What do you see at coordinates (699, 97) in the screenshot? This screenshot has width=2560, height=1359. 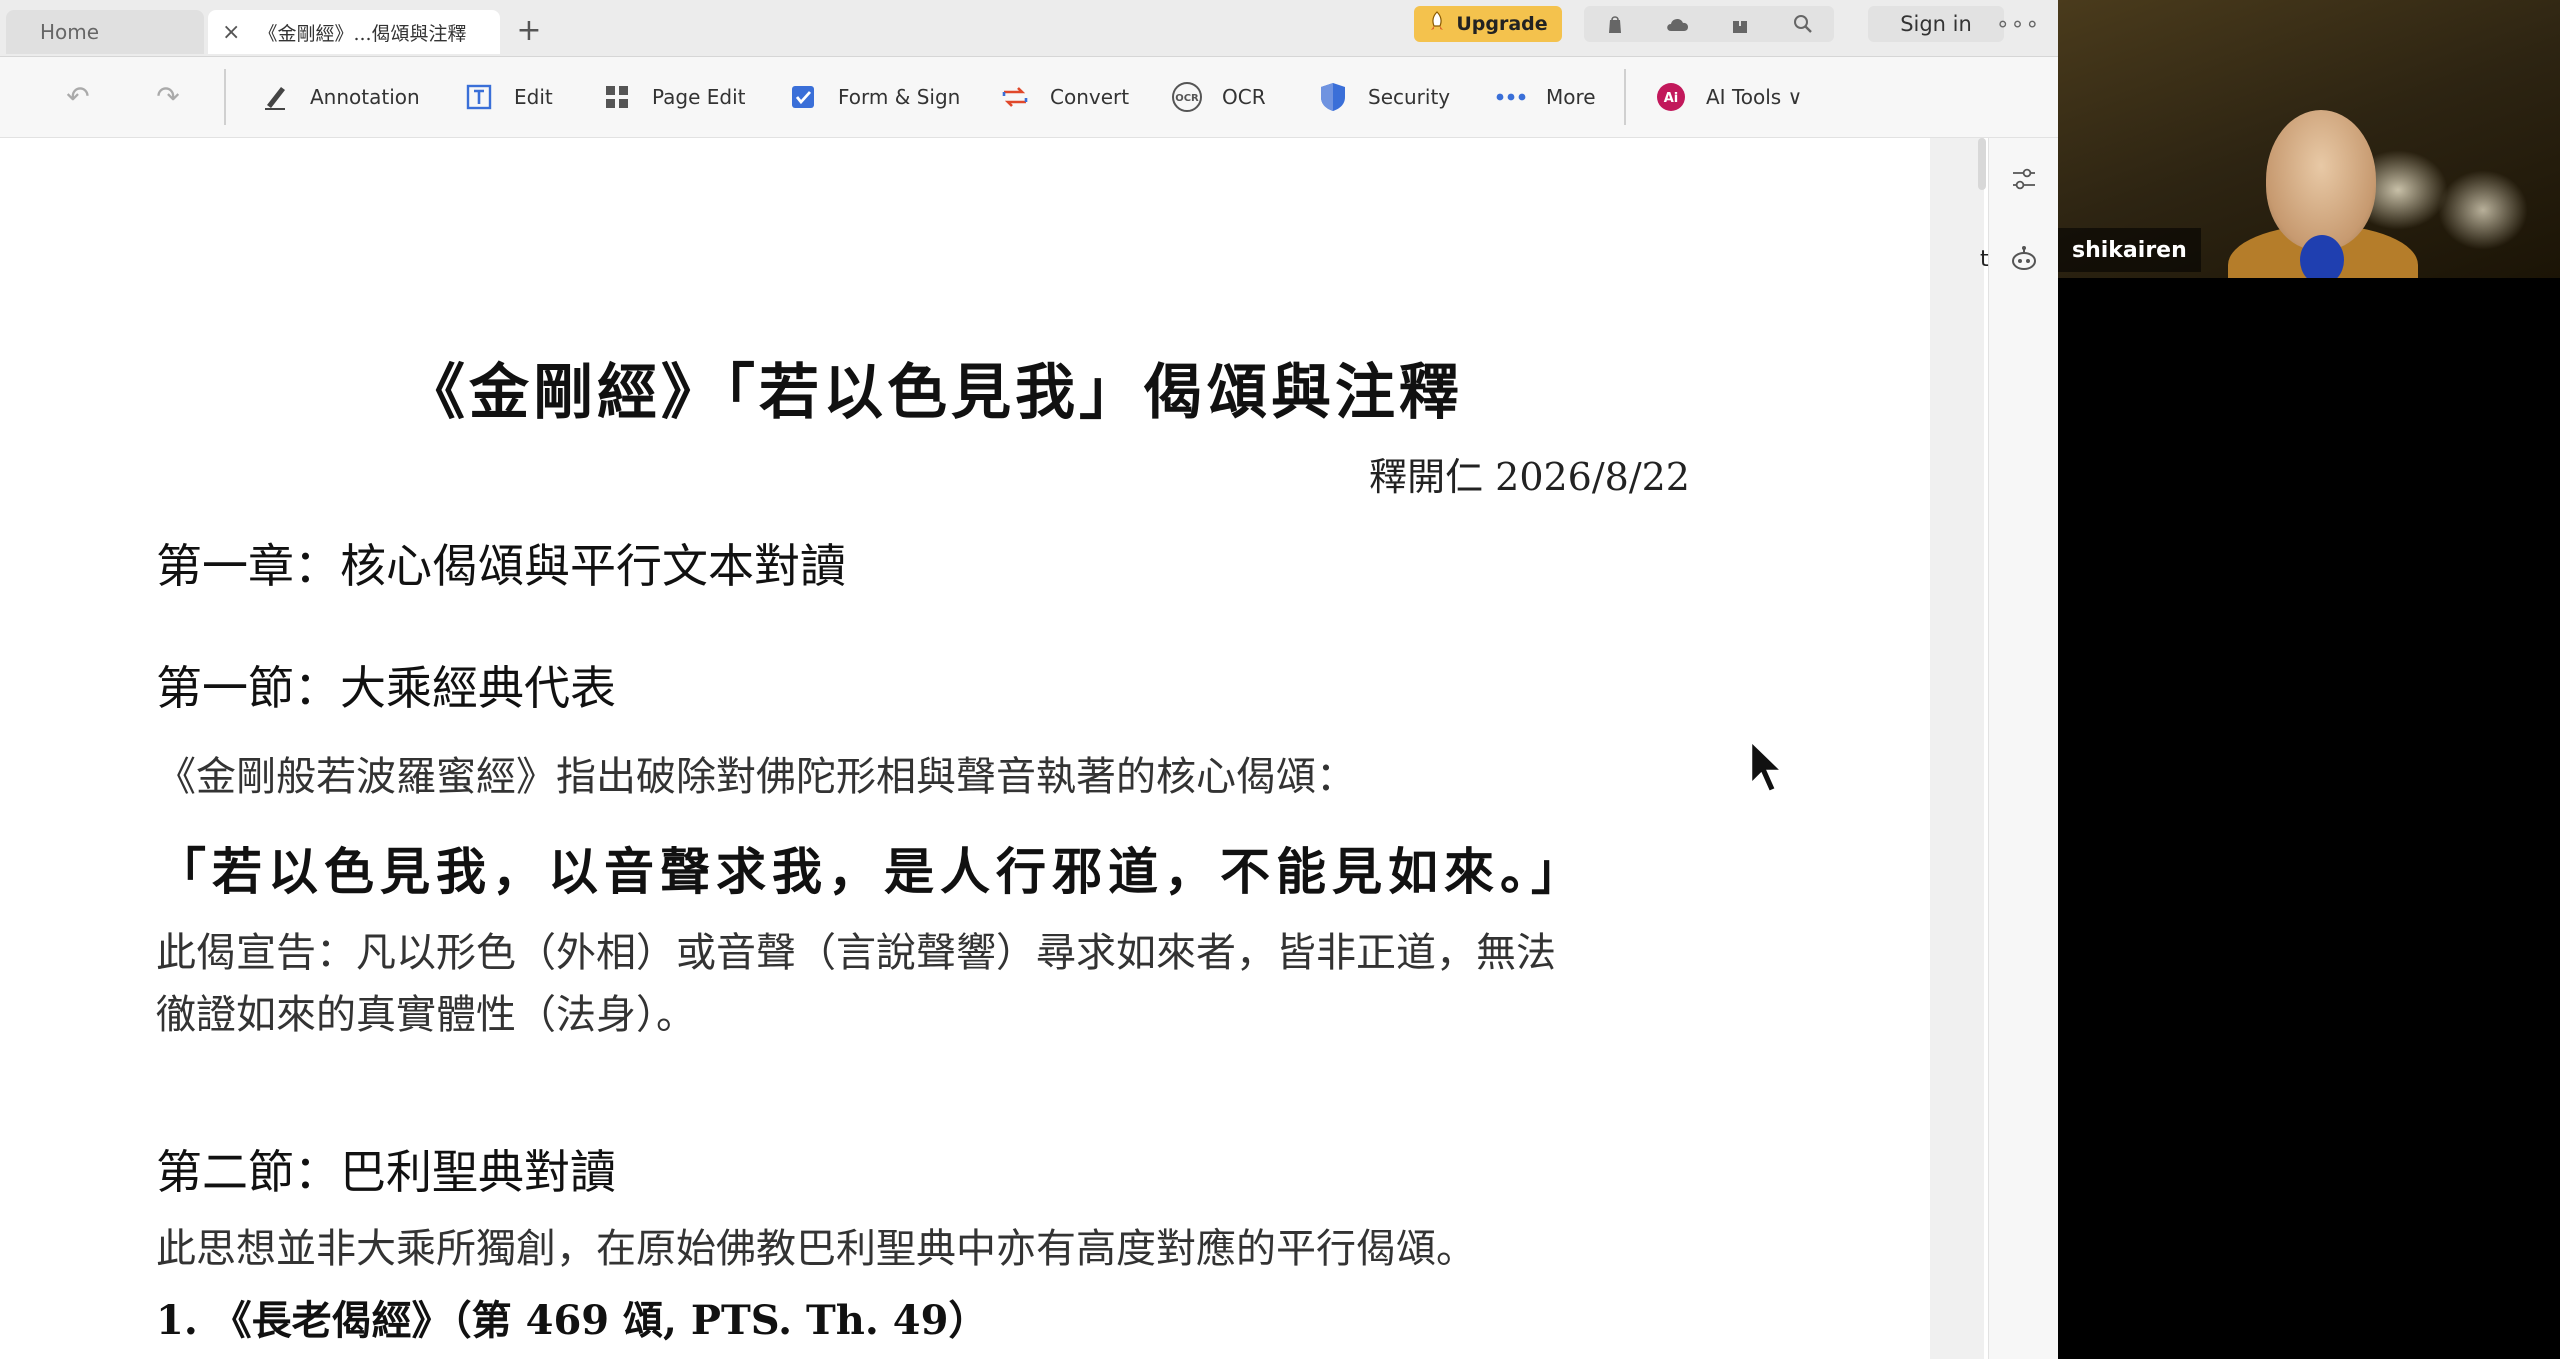 I see `page-edit-label: Page Edit` at bounding box center [699, 97].